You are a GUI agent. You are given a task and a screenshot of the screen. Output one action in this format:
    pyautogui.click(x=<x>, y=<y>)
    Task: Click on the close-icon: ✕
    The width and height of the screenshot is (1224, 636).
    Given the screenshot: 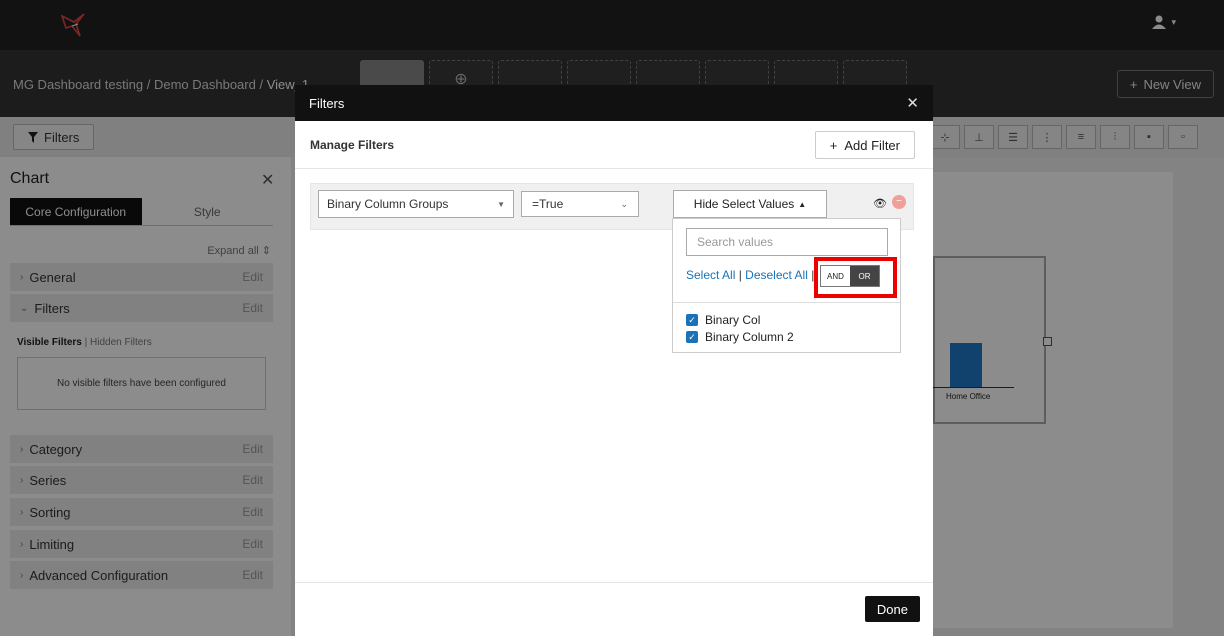 What is the action you would take?
    pyautogui.click(x=912, y=103)
    